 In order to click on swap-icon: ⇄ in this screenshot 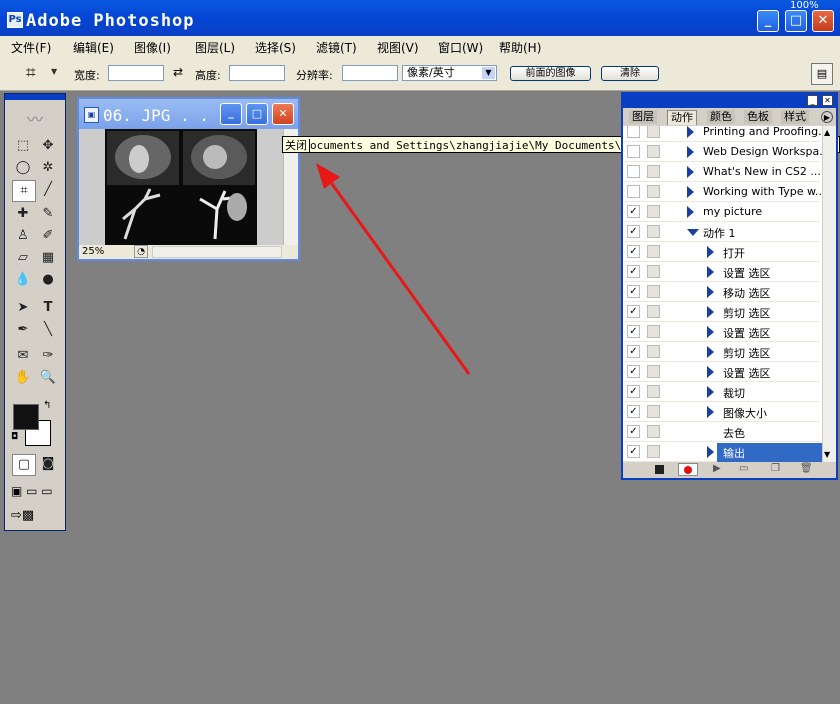, I will do `click(178, 72)`.